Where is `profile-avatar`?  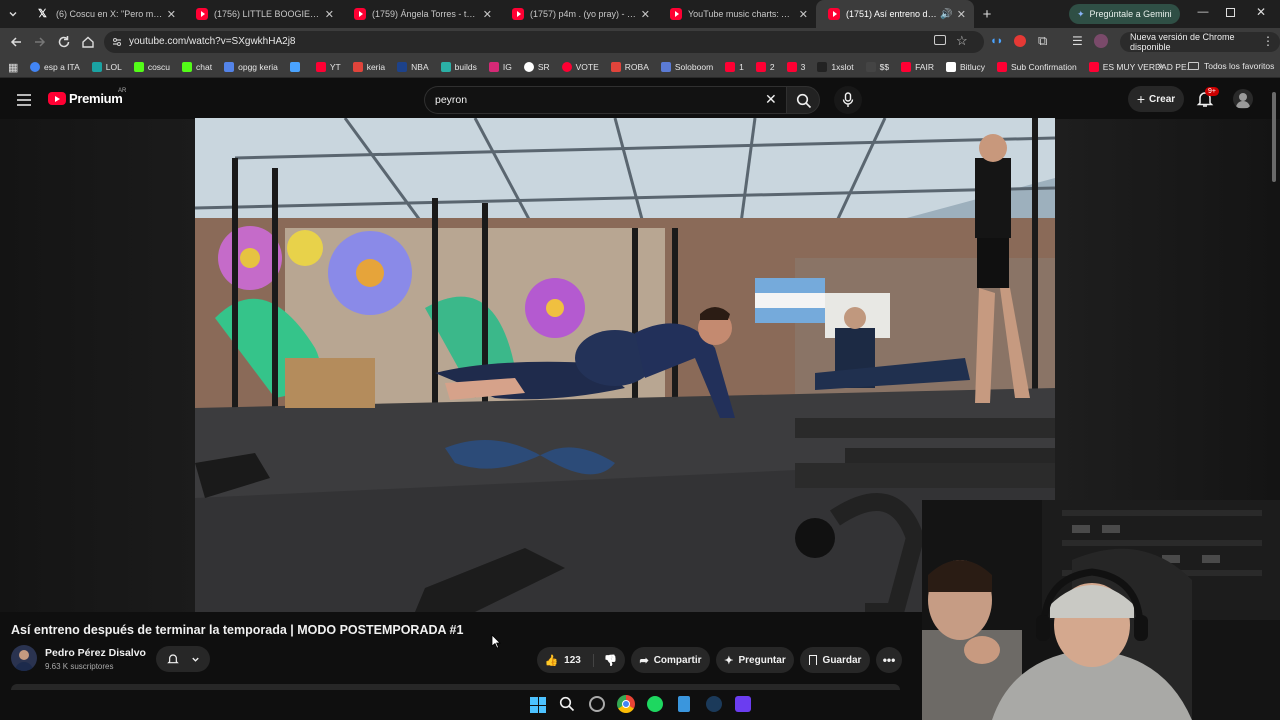
profile-avatar is located at coordinates (1101, 41).